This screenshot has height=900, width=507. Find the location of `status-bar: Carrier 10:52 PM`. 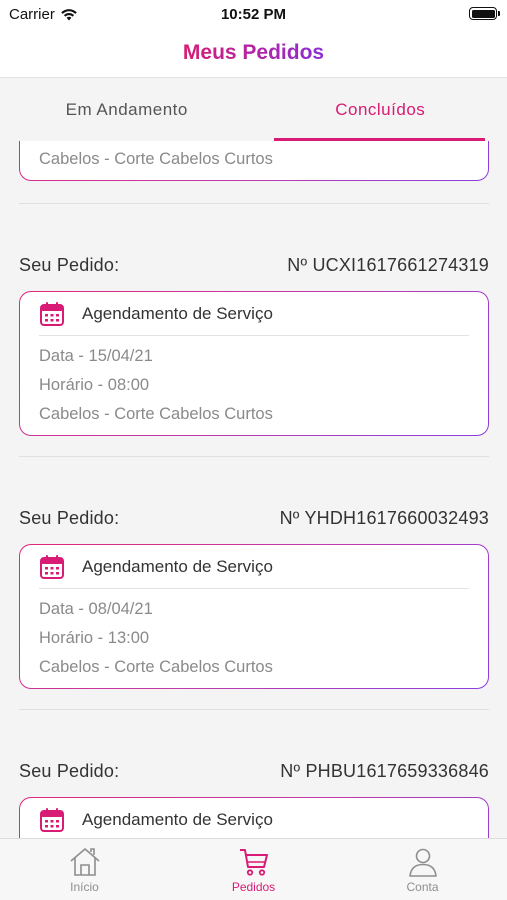

status-bar: Carrier 10:52 PM is located at coordinates (253, 14).